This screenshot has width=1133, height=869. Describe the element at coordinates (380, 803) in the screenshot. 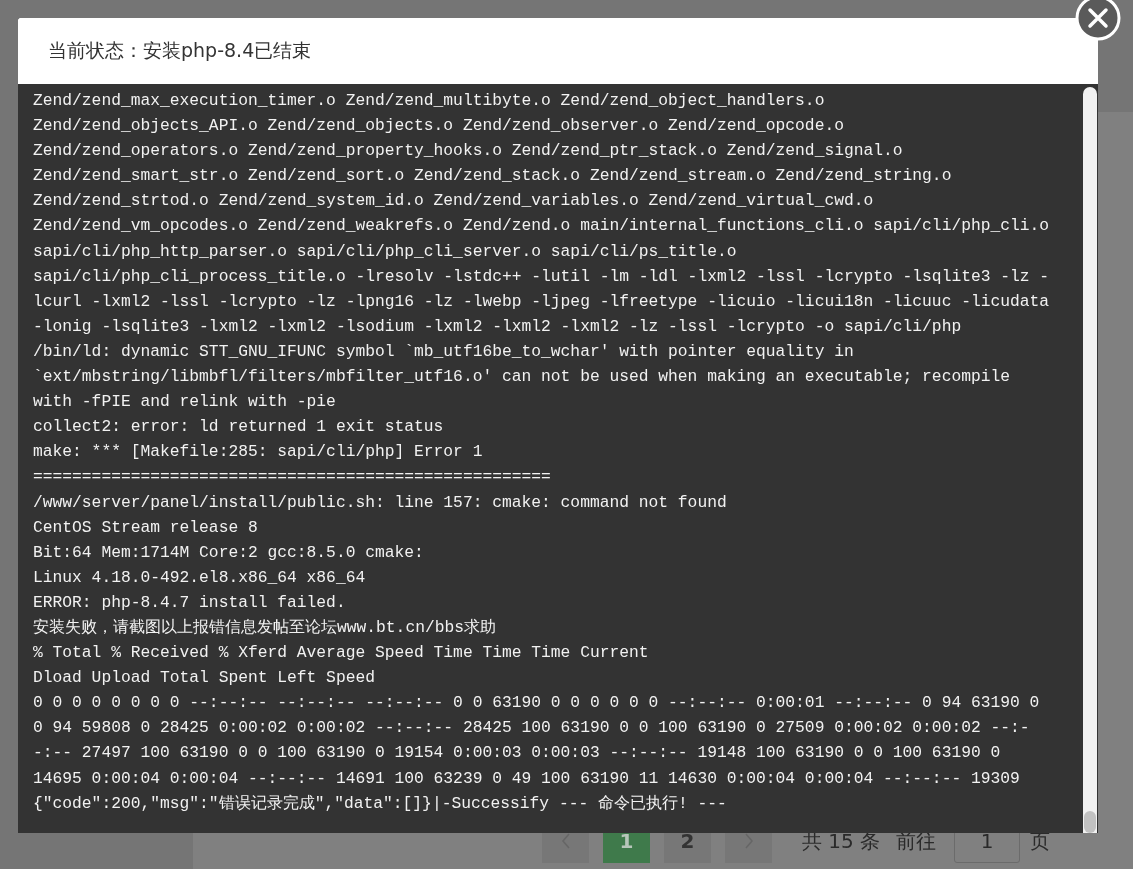

I see `log-line: {"code":200,"msg":"错误记录完成","data":[]}|-Successify --- 命令已执行! ---` at that location.